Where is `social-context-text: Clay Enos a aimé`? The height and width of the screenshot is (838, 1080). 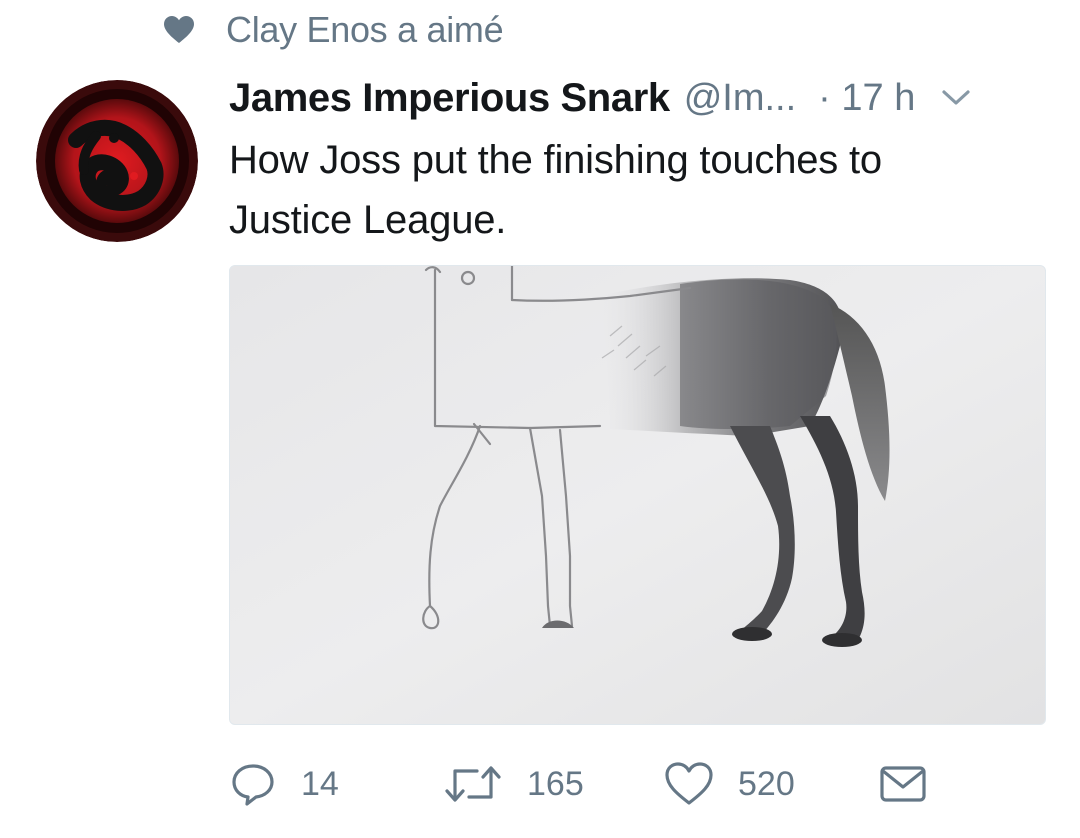 social-context-text: Clay Enos a aimé is located at coordinates (365, 30).